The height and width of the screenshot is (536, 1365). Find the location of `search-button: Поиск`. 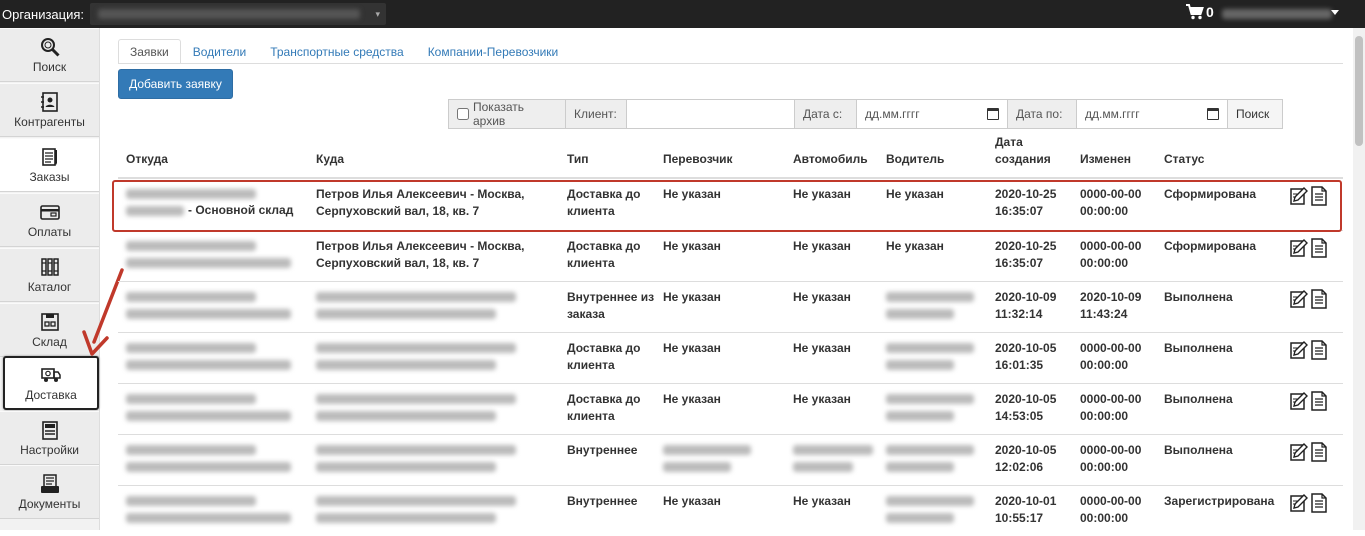

search-button: Поиск is located at coordinates (1255, 114).